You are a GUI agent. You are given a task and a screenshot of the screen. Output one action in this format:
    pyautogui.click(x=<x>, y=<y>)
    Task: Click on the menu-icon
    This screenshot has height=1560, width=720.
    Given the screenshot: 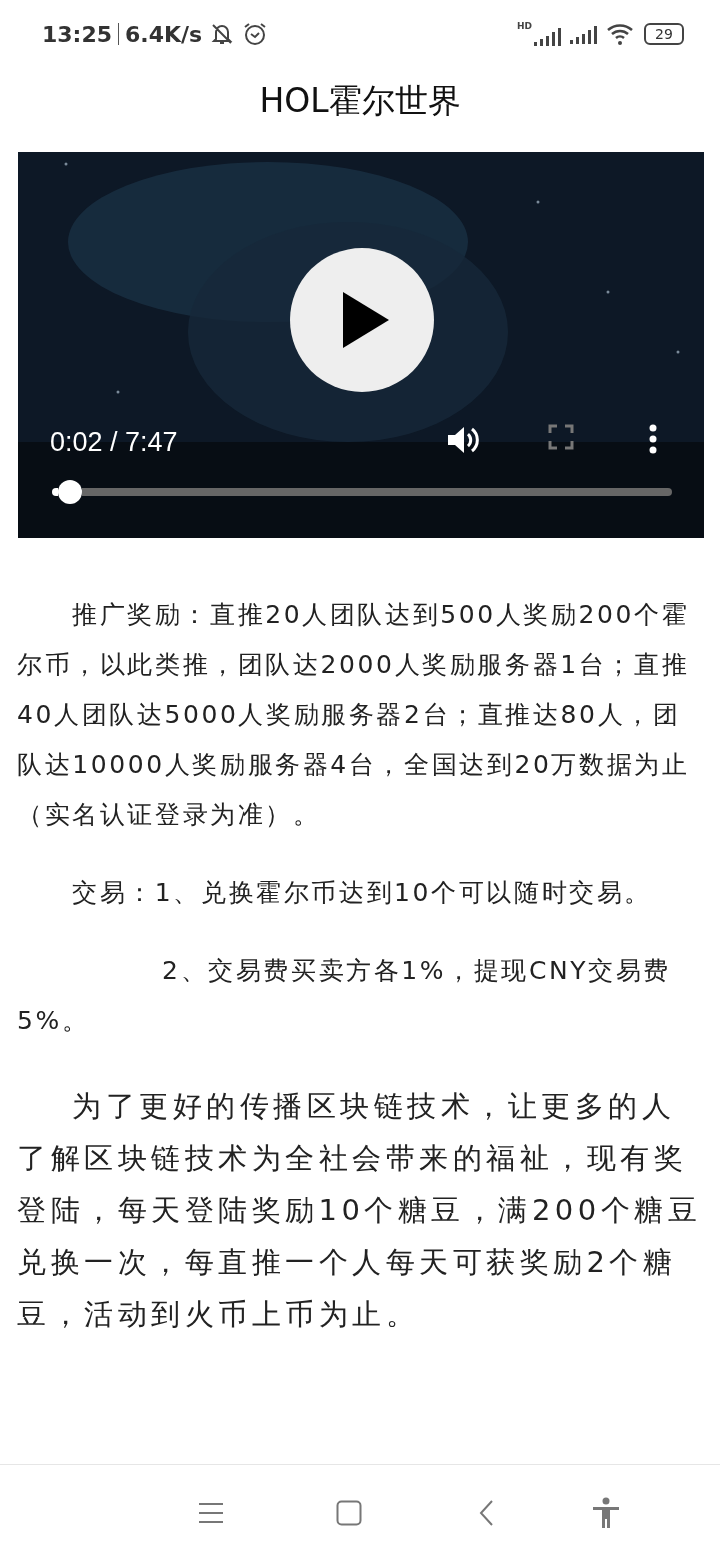 What is the action you would take?
    pyautogui.click(x=211, y=1512)
    